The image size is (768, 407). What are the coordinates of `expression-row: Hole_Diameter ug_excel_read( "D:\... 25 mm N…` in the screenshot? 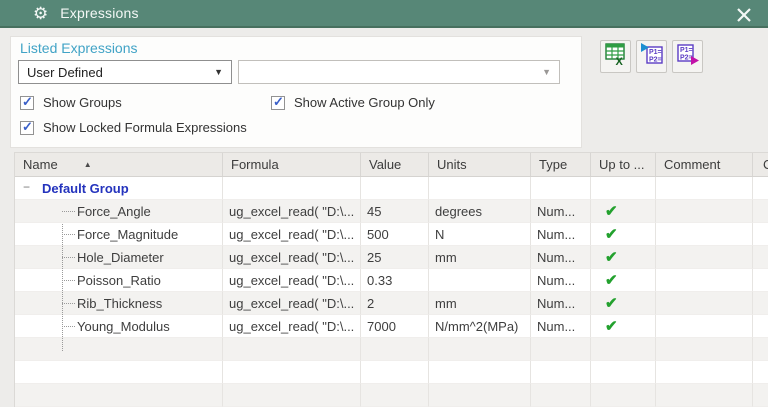 It's located at (391, 257).